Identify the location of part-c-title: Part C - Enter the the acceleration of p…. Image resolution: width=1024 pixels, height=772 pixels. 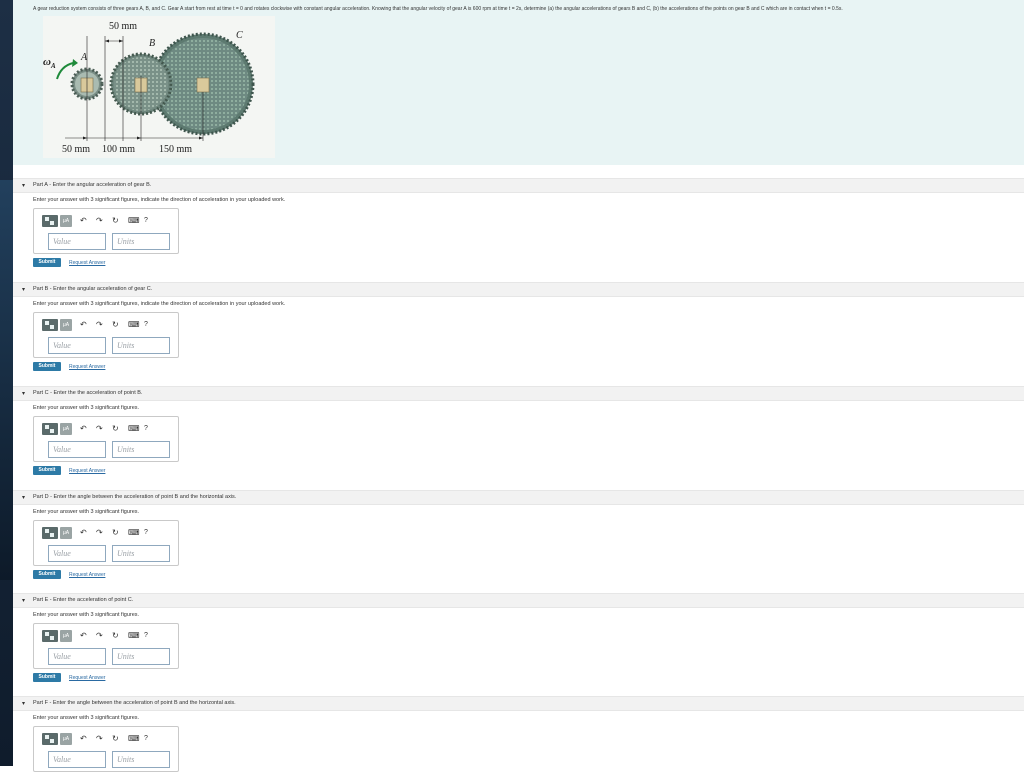
(88, 393).